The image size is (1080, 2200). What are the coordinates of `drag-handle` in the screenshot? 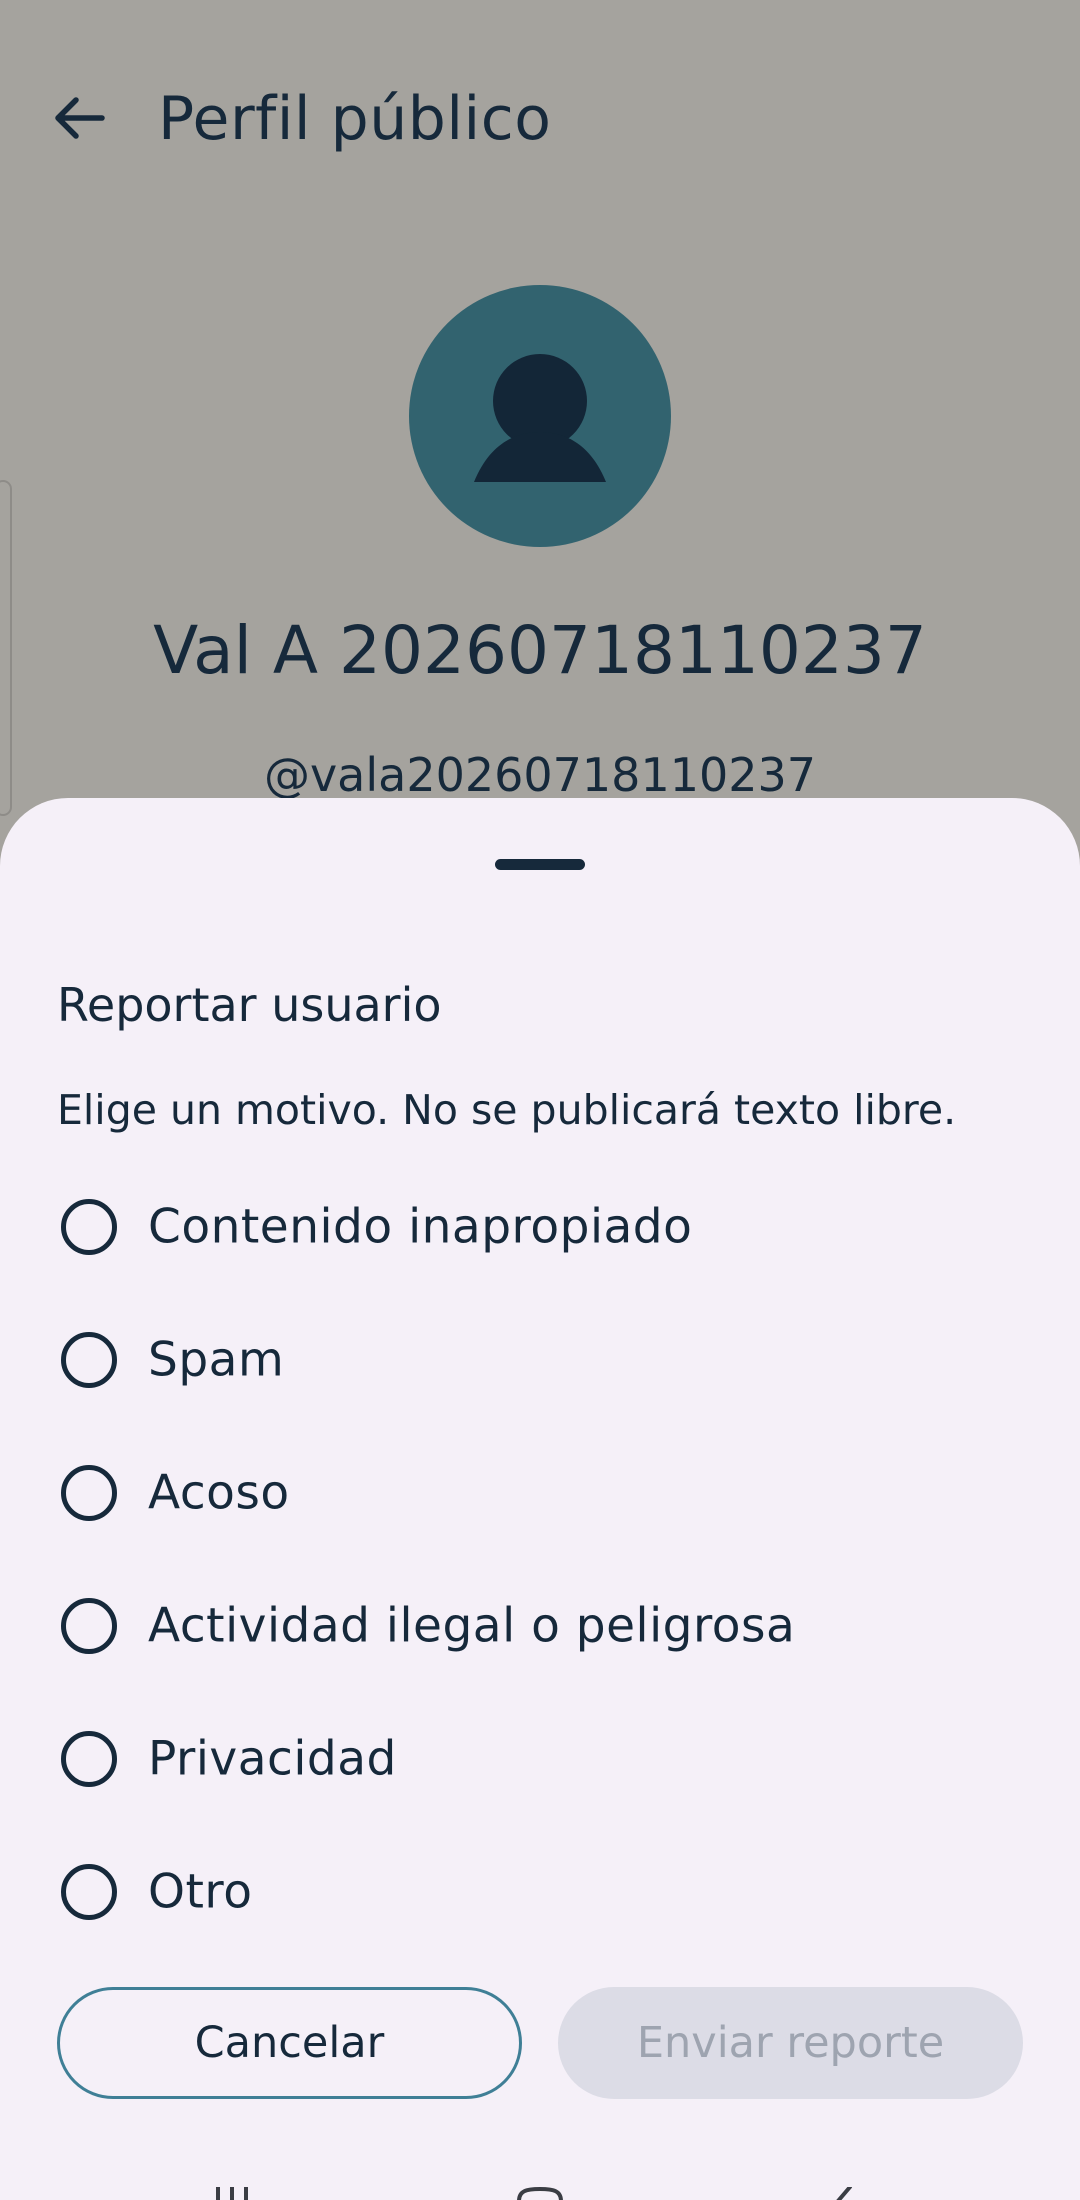 It's located at (540, 864).